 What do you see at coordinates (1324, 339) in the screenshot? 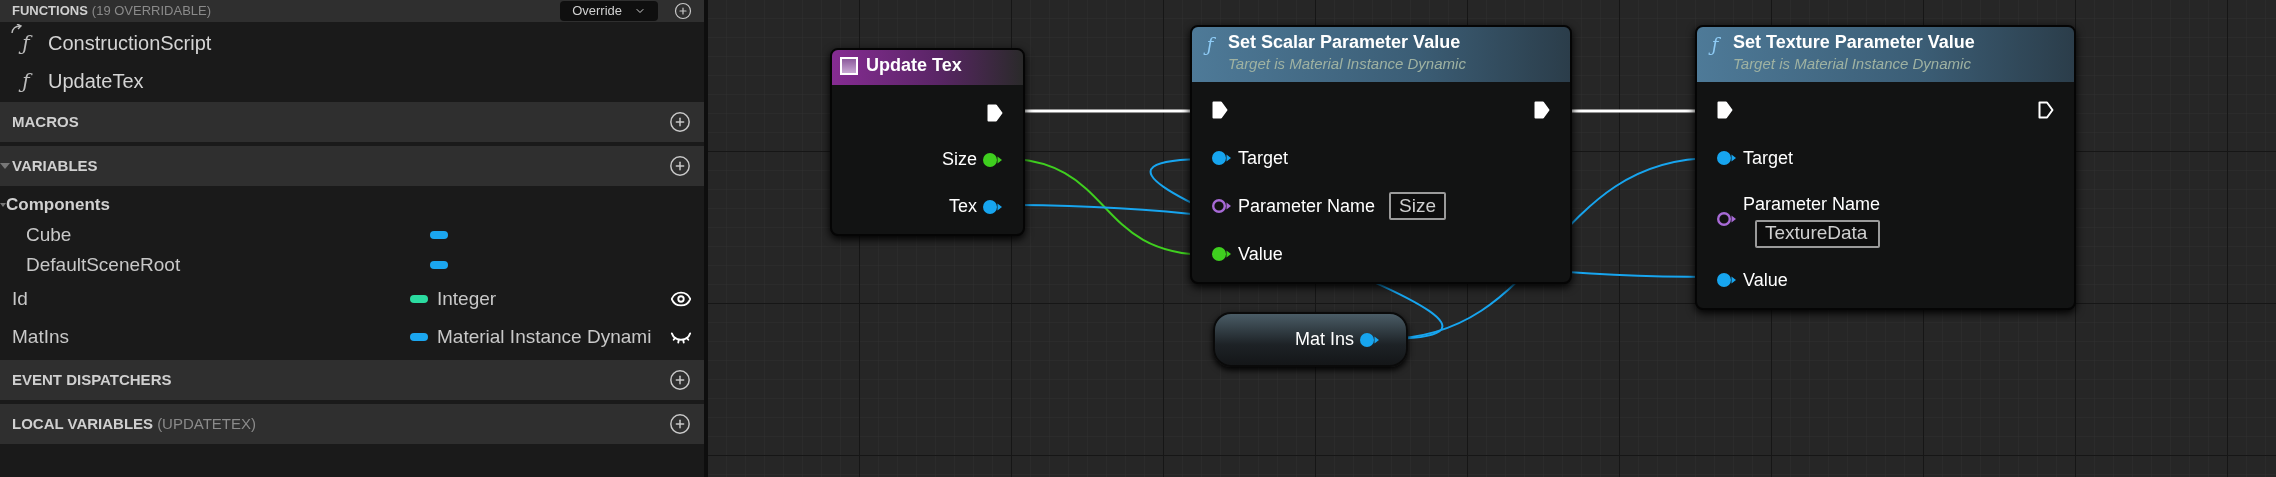
I see `node-title: Mat Ins` at bounding box center [1324, 339].